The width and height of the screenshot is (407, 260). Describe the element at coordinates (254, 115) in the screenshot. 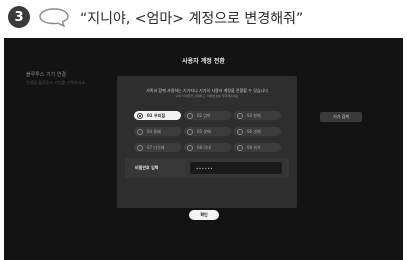

I see `account-option-label: 03 첫째` at that location.